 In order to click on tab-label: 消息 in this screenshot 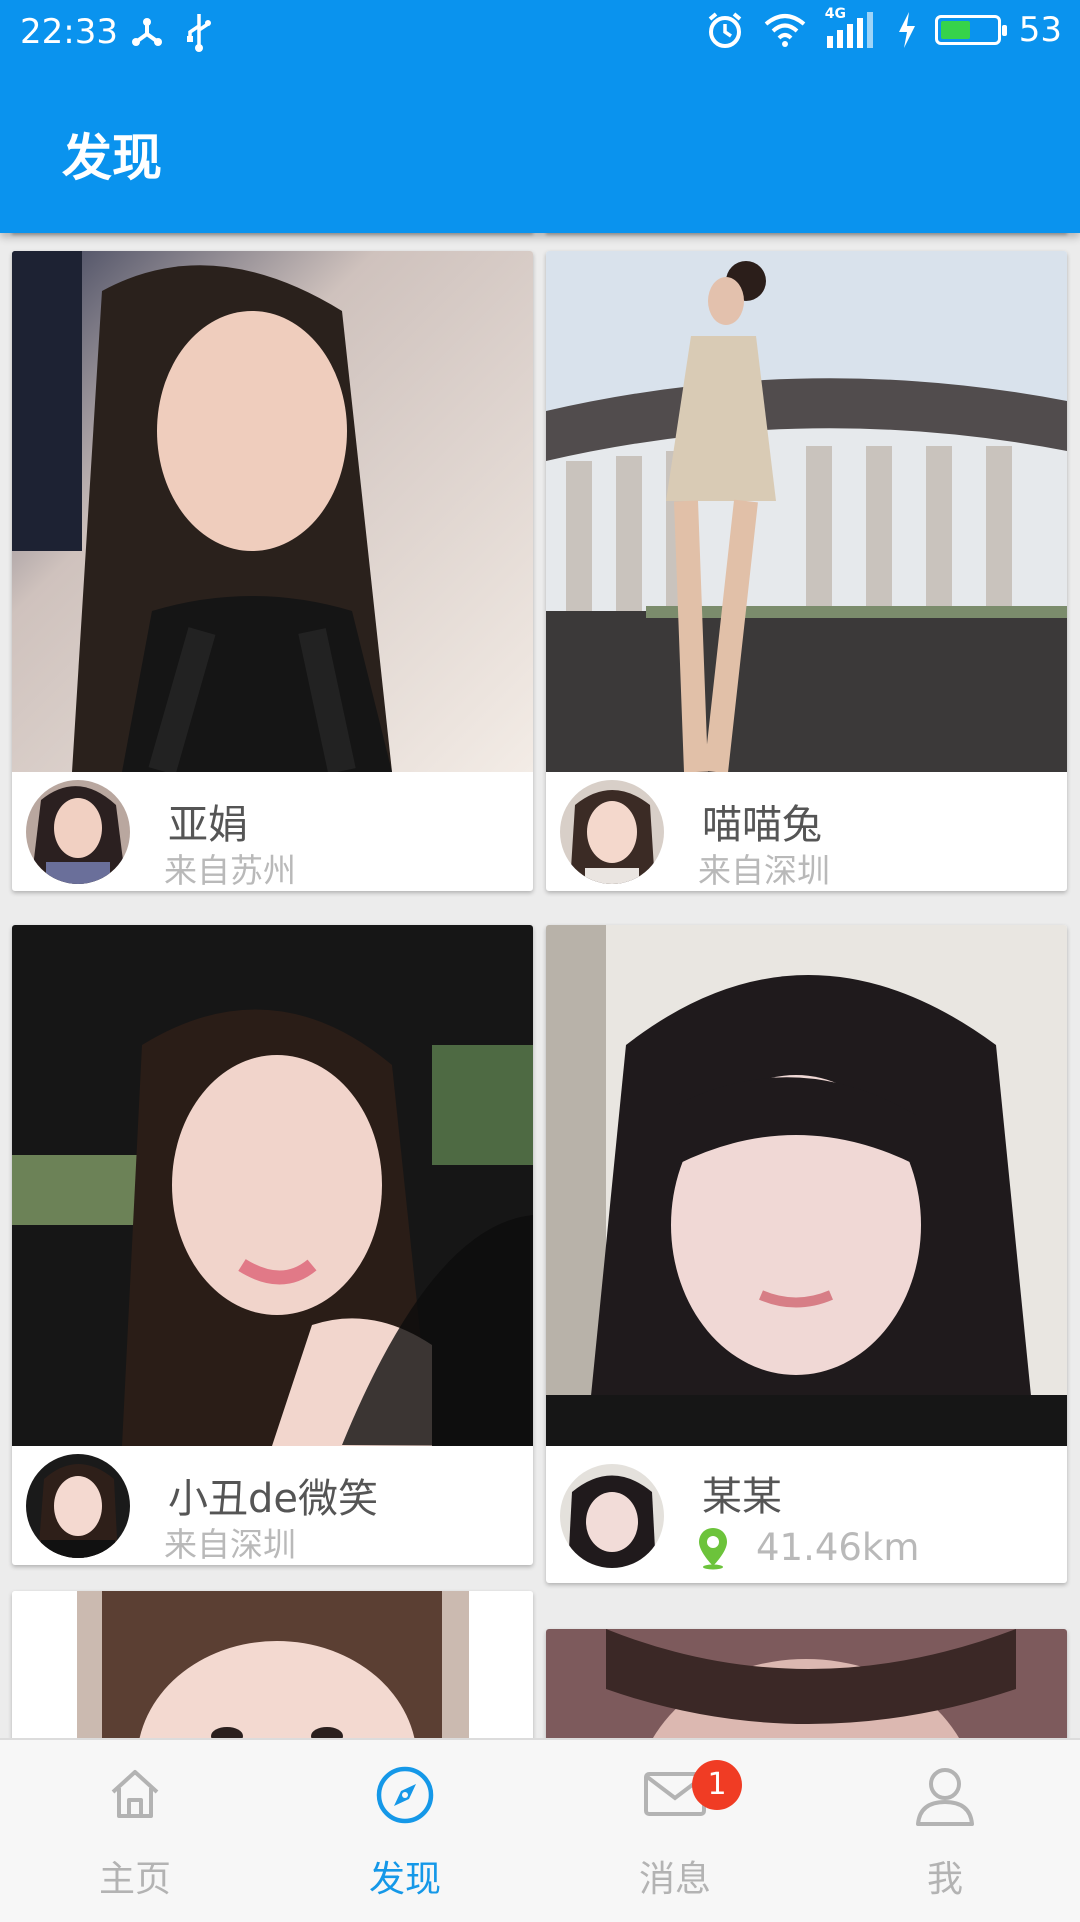, I will do `click(674, 1879)`.